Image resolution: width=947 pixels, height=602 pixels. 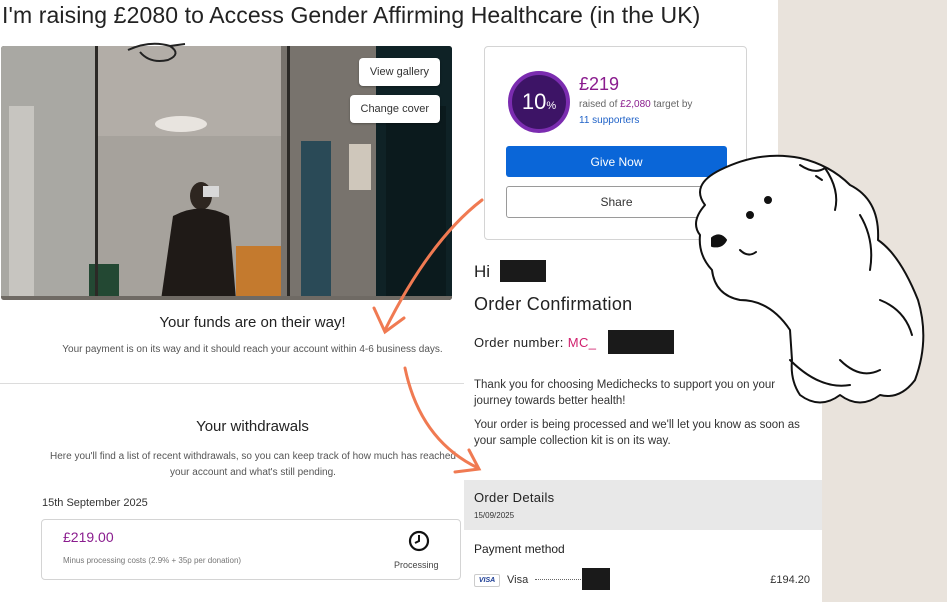 What do you see at coordinates (416, 565) in the screenshot?
I see `withdrawal-status: Processing` at bounding box center [416, 565].